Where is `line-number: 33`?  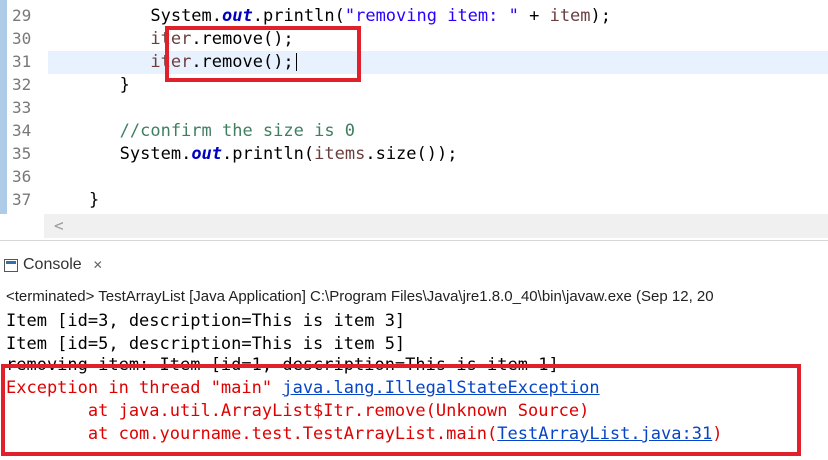
line-number: 33 is located at coordinates (22, 107).